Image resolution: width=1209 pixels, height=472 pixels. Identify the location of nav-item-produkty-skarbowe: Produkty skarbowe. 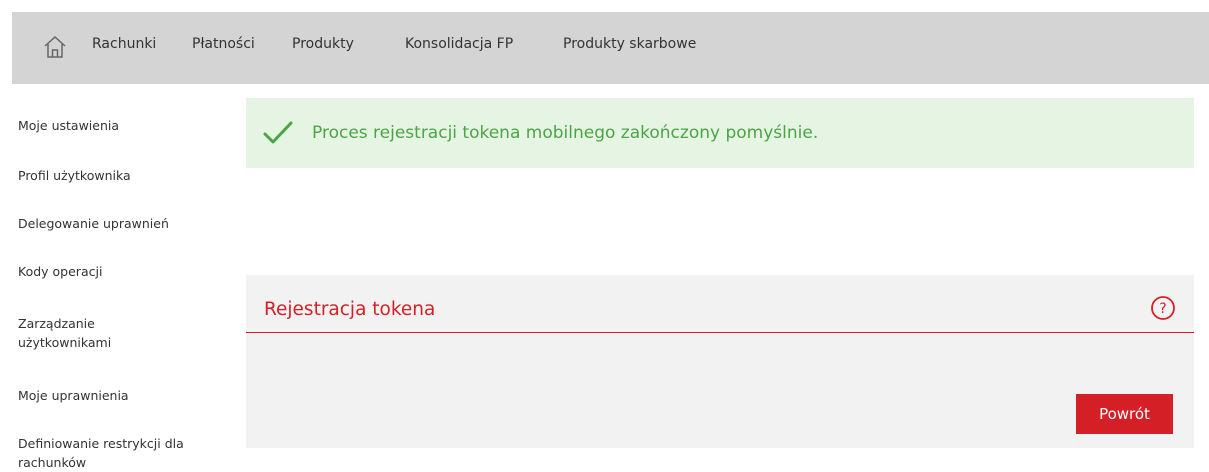
(629, 44).